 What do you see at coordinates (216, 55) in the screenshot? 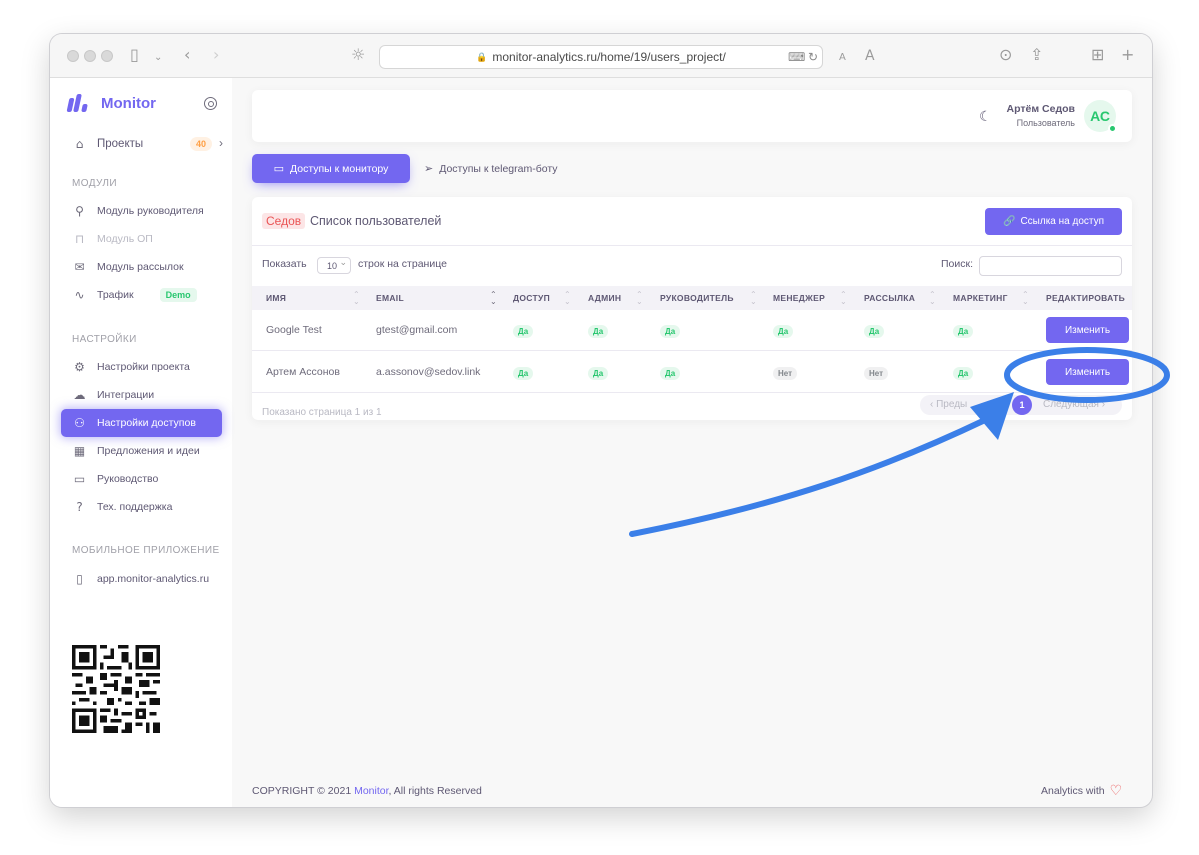
I see `forward-icon: ›` at bounding box center [216, 55].